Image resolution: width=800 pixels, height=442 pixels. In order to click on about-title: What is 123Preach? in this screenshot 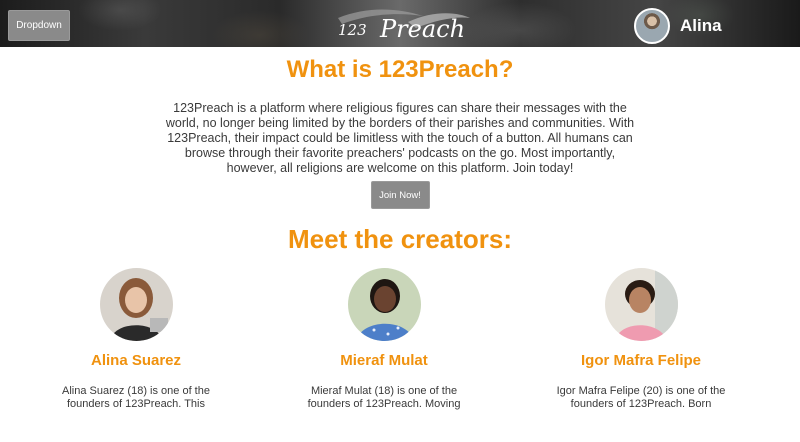, I will do `click(400, 69)`.